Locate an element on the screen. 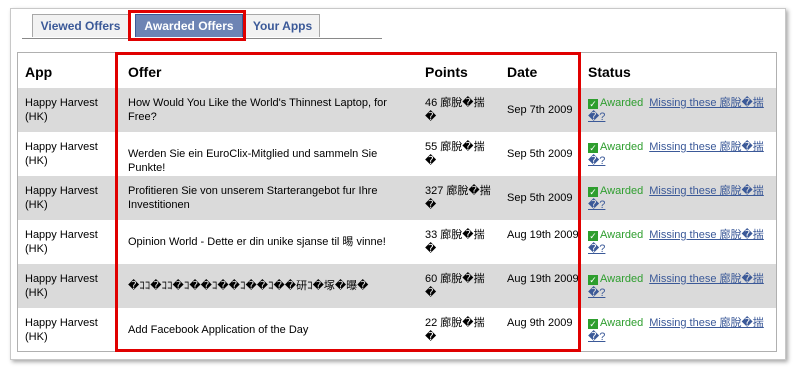 Image resolution: width=796 pixels, height=370 pixels. tab-viewed-offers: Viewed Offers is located at coordinates (80, 25).